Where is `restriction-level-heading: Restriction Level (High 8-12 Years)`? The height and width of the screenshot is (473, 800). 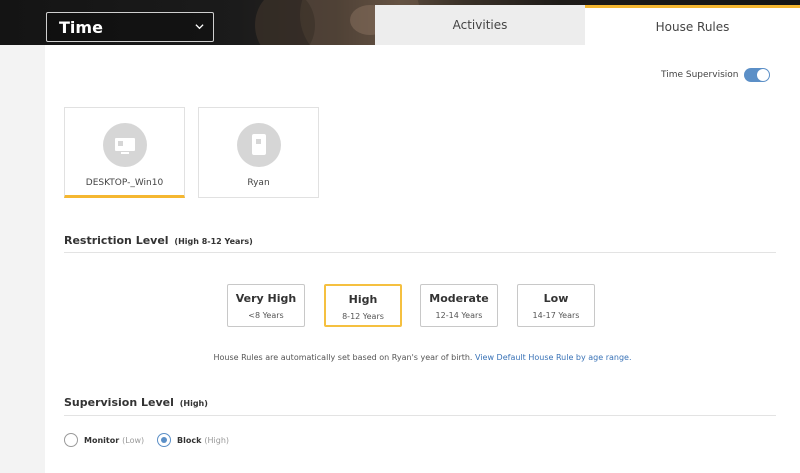
restriction-level-heading: Restriction Level (High 8-12 Years) is located at coordinates (158, 240).